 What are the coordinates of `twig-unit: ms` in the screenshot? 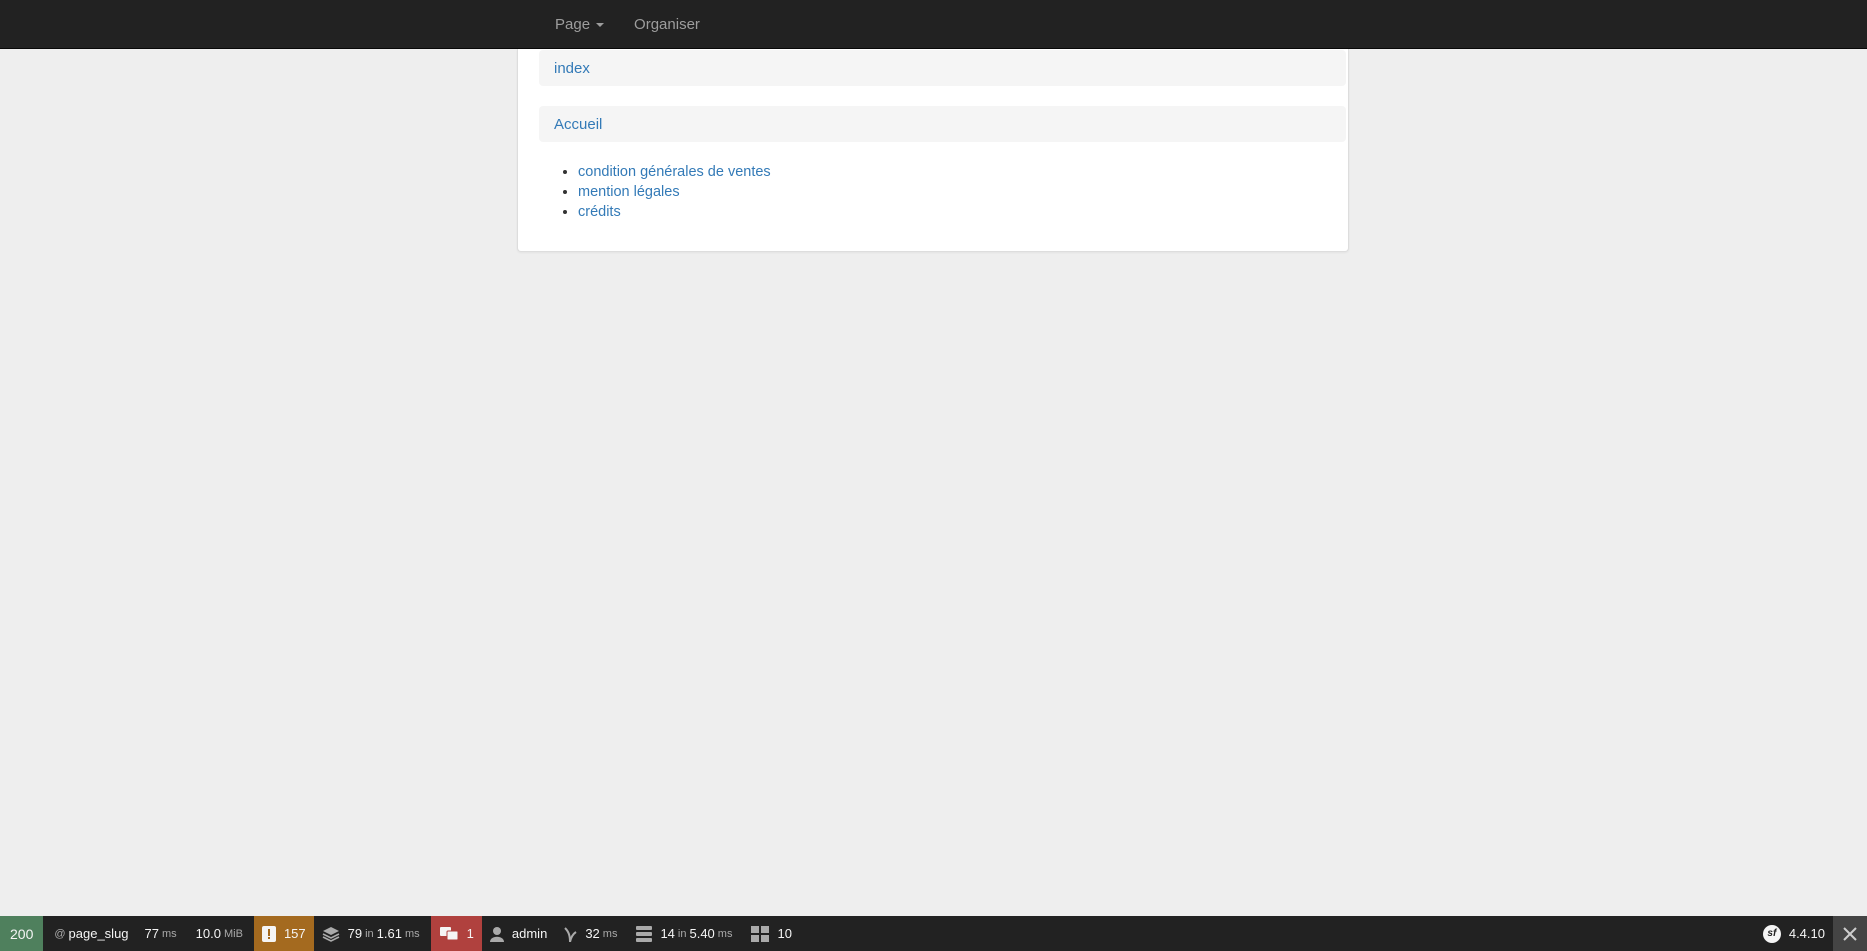 It's located at (610, 933).